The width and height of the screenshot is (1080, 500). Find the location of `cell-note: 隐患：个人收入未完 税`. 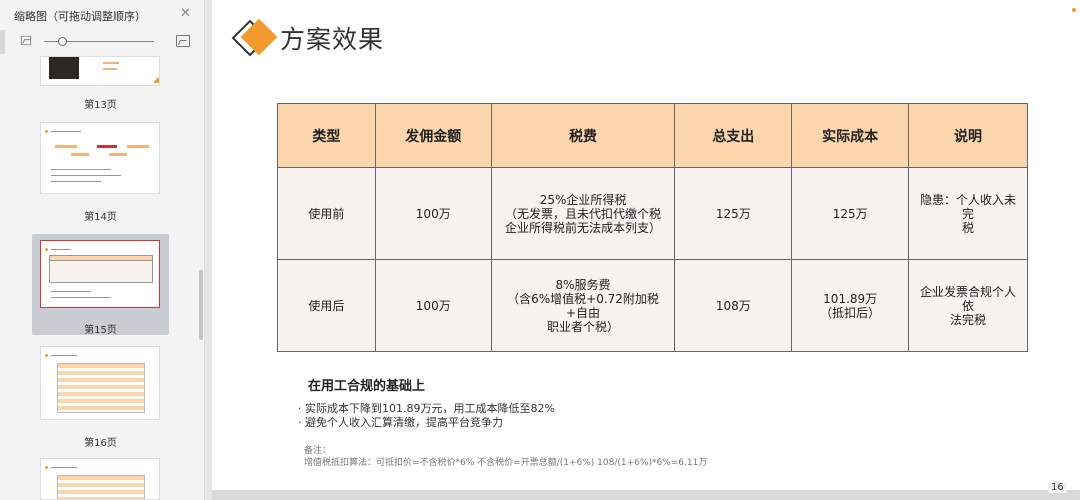

cell-note: 隐患：个人收入未完 税 is located at coordinates (968, 213).